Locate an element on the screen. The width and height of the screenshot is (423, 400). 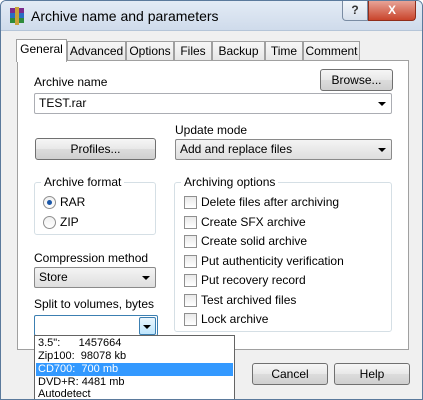
recovery-record-label: Put recovery record is located at coordinates (253, 280).